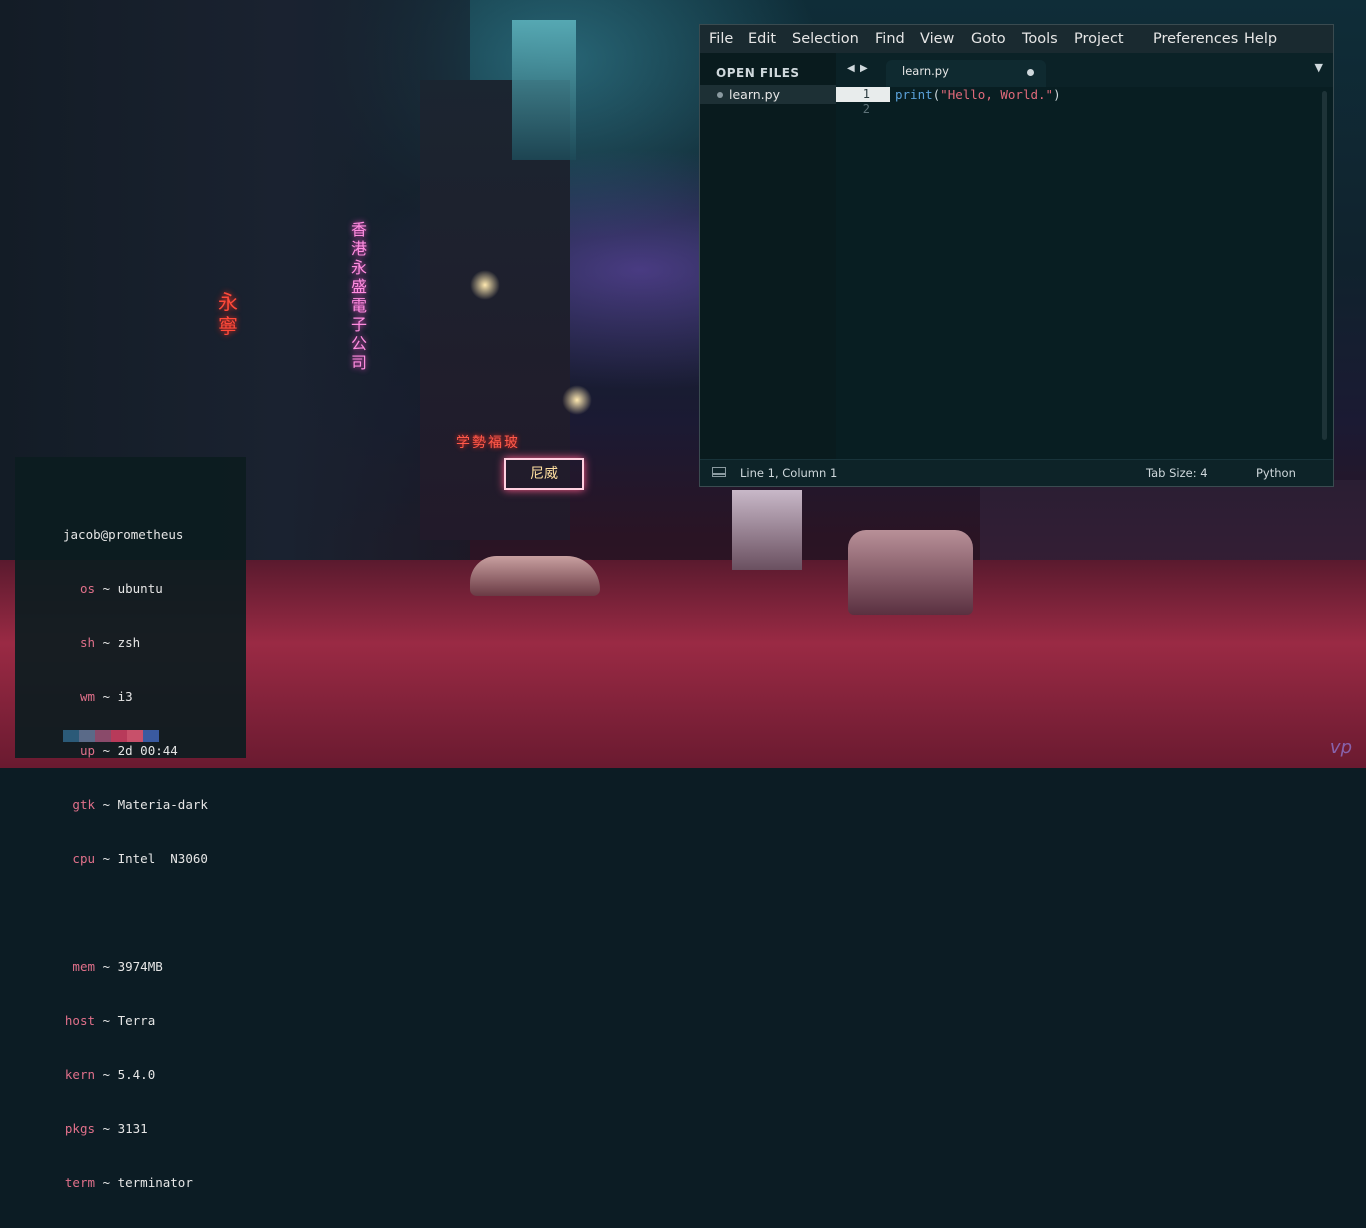 The width and height of the screenshot is (1366, 1228). What do you see at coordinates (87, 750) in the screenshot?
I see `info-key: up` at bounding box center [87, 750].